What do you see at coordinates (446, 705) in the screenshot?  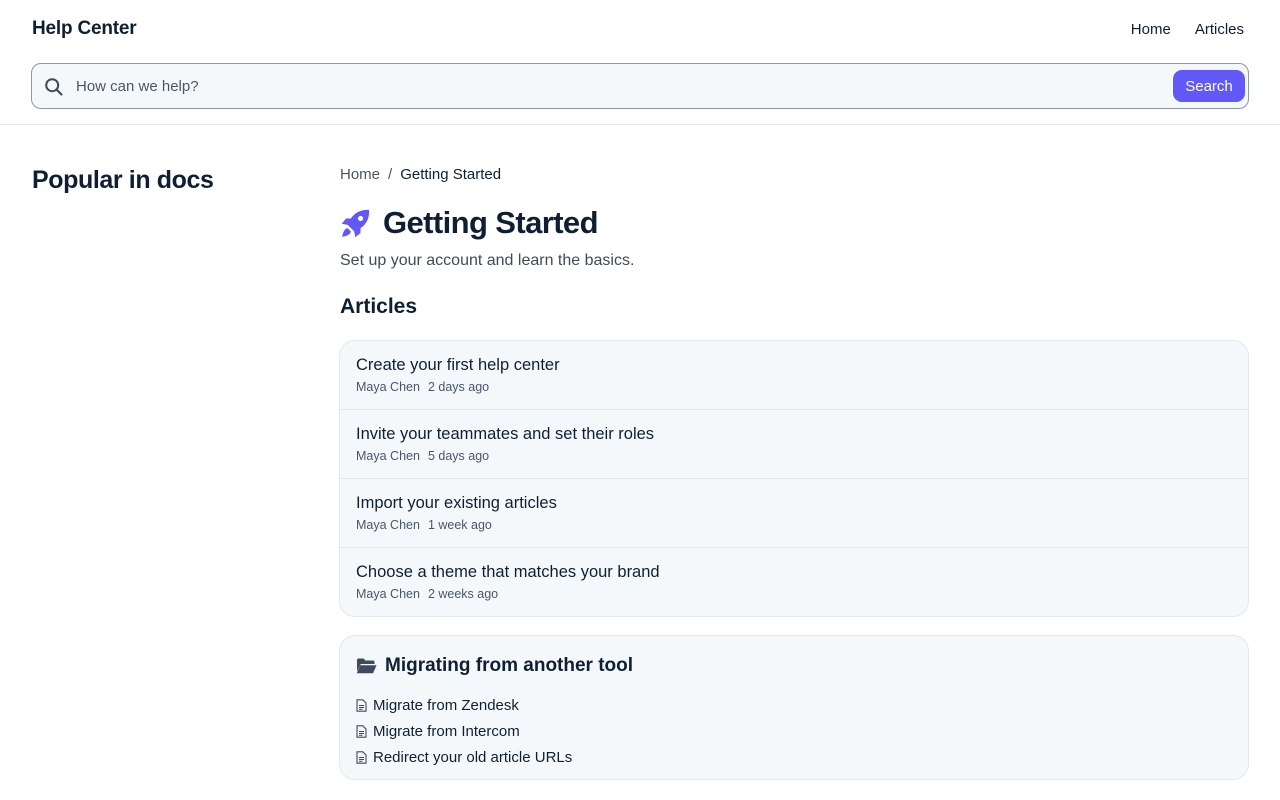 I see `collection-link-label: Migrate from Zendesk` at bounding box center [446, 705].